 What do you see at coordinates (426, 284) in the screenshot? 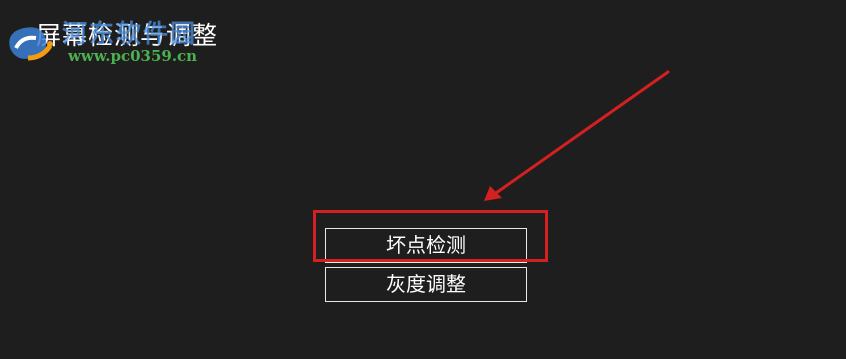
I see `grayscale-adjust-button: 灰度调整` at bounding box center [426, 284].